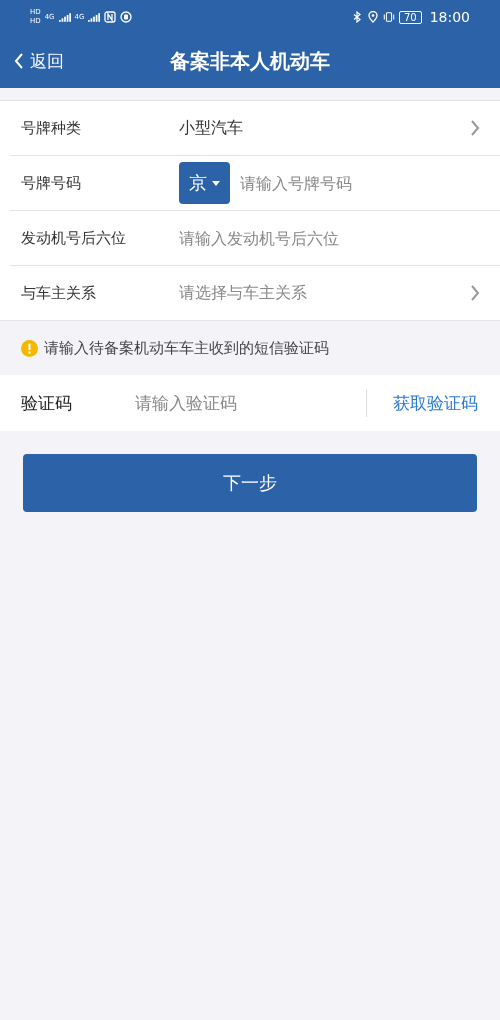 The image size is (500, 1020). Describe the element at coordinates (216, 183) in the screenshot. I see `caret-icon` at that location.